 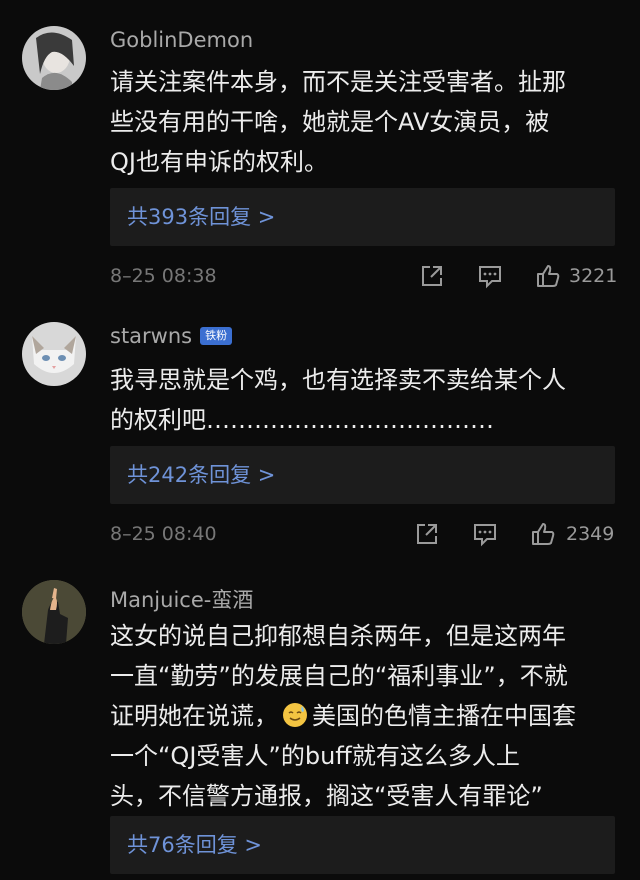 I want to click on comment-line-part: 证明她在说谎，, so click(x=194, y=716).